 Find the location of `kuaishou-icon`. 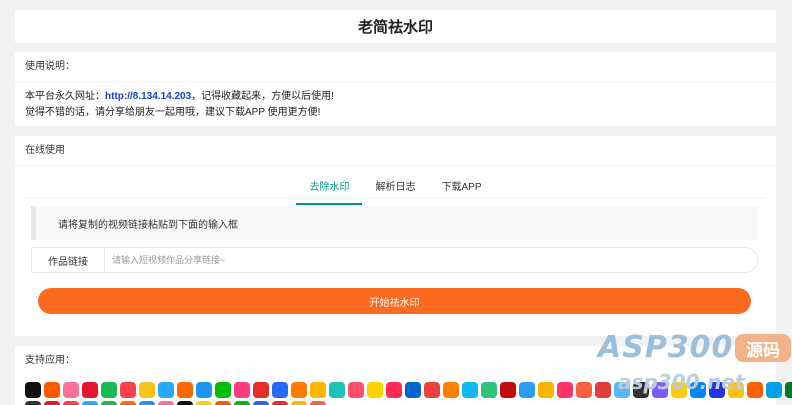

kuaishou-icon is located at coordinates (52, 390).